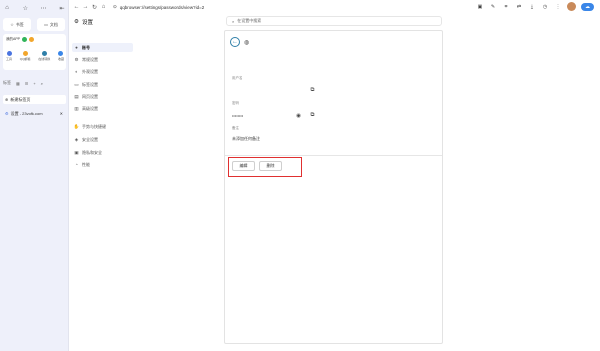  Describe the element at coordinates (90, 71) in the screenshot. I see `sidebar-item-label: 外观设置` at that location.